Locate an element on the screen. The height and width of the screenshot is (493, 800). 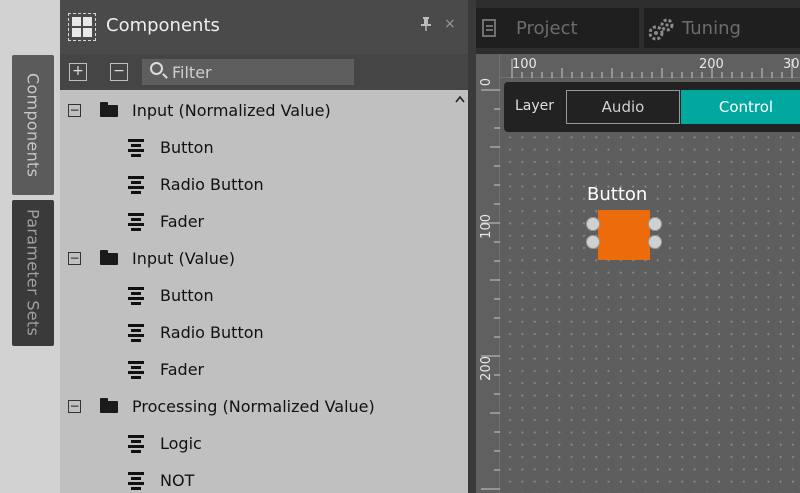
side-tab-strip: Components Parameter Sets is located at coordinates (30, 246).